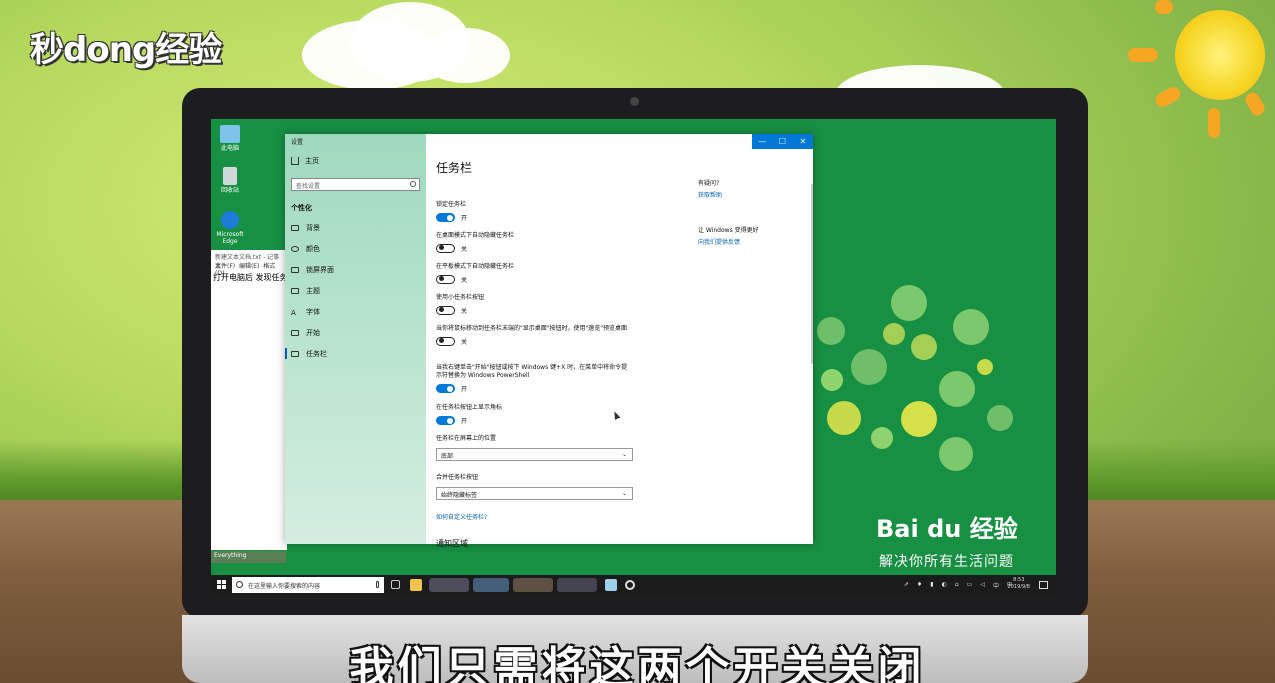  I want to click on desktop-icon-this-pc: 此电脑, so click(230, 138).